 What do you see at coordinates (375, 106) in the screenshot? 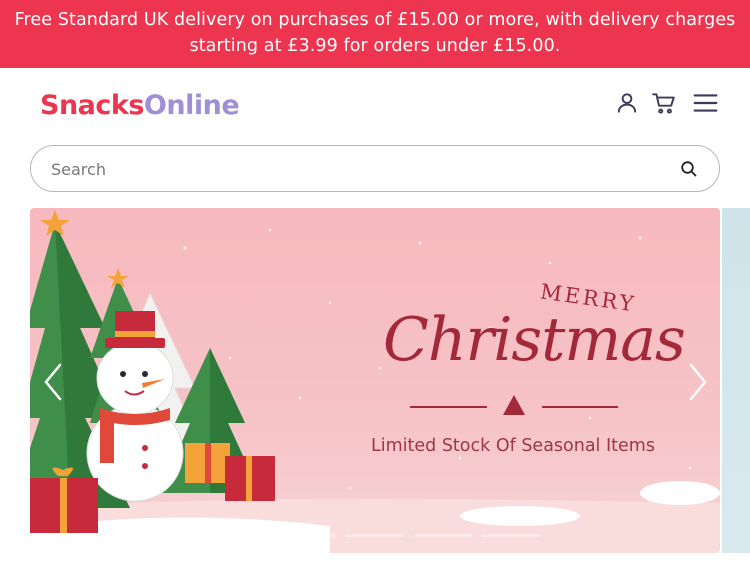
I see `site-header: SnacksOnline` at bounding box center [375, 106].